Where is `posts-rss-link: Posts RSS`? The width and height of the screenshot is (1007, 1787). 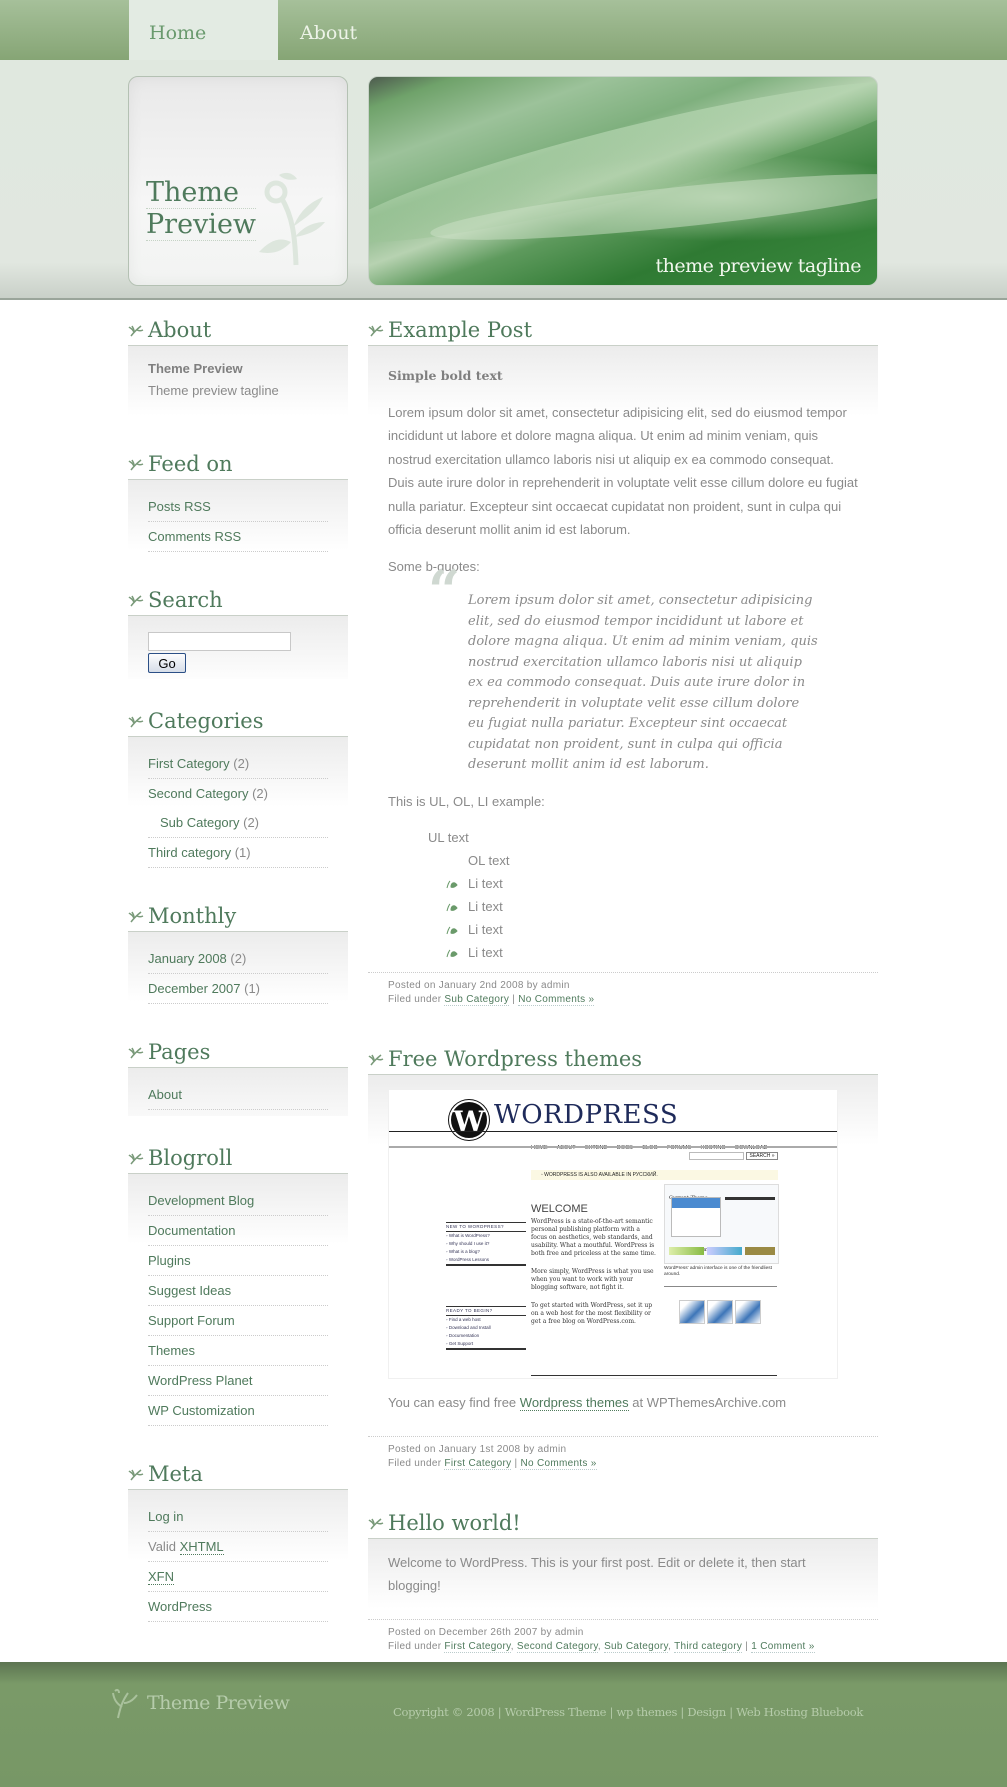 posts-rss-link: Posts RSS is located at coordinates (179, 506).